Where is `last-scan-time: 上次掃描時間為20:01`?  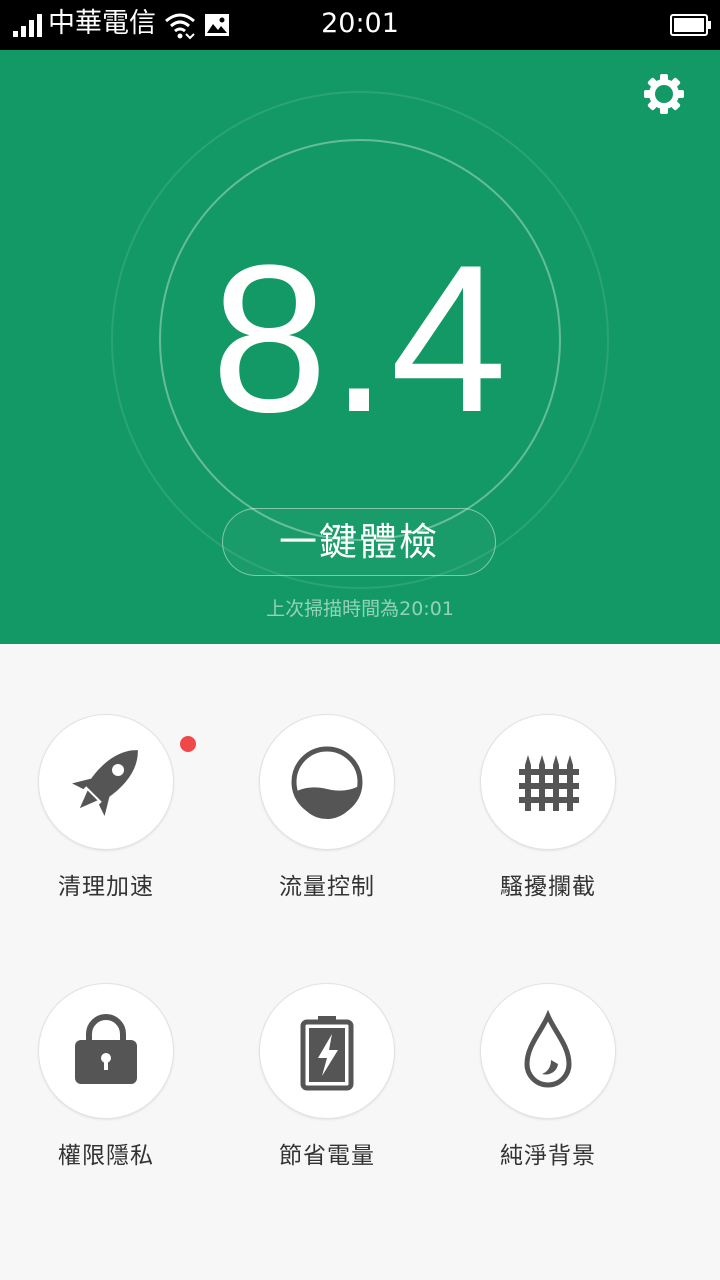
last-scan-time: 上次掃描時間為20:01 is located at coordinates (360, 609).